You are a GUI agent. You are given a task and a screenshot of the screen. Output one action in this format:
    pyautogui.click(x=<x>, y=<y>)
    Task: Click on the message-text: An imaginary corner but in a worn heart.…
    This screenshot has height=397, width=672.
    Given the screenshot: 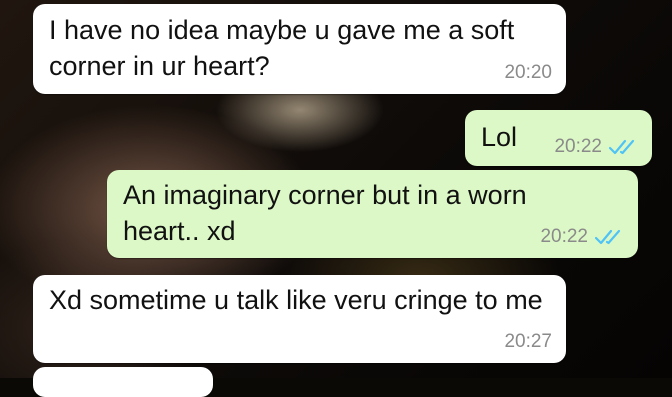 What is the action you would take?
    pyautogui.click(x=325, y=213)
    